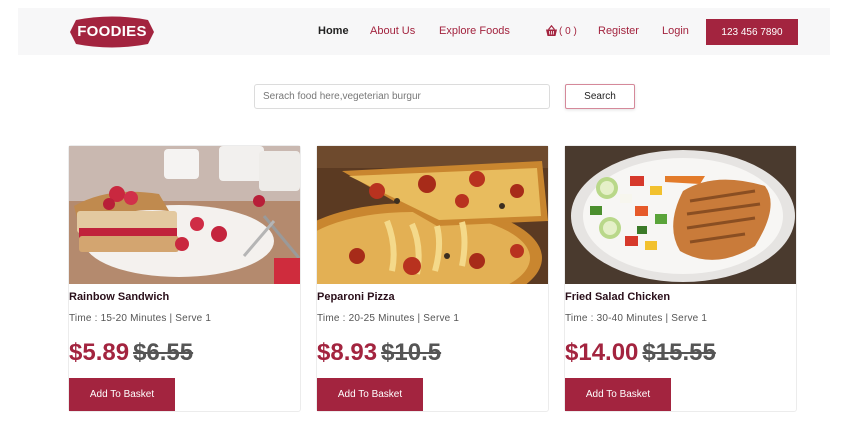 The height and width of the screenshot is (444, 850). I want to click on product-meta: Time : 30-40 Minutes | Serve 1, so click(636, 318).